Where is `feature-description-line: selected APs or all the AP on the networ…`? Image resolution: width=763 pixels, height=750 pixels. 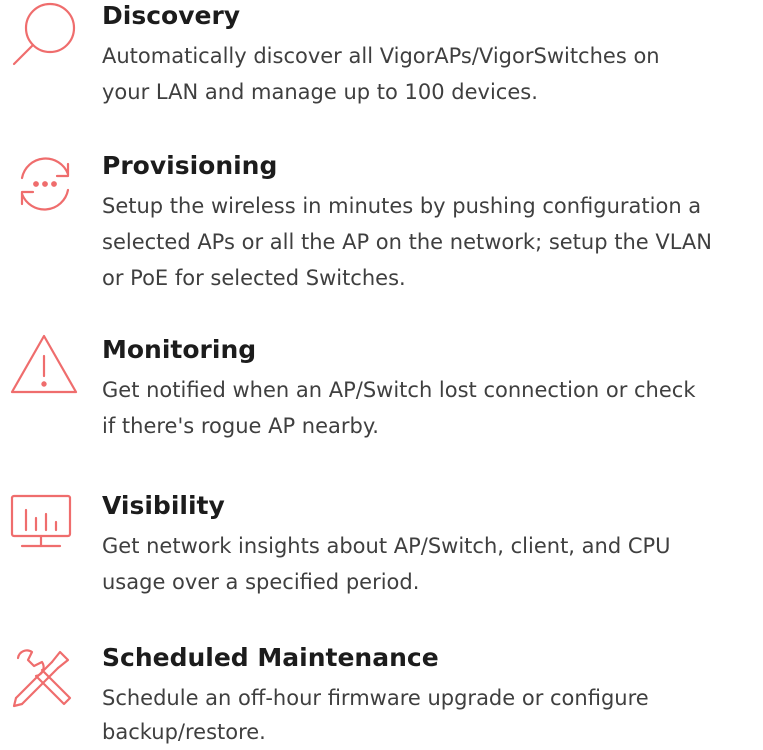
feature-description-line: selected APs or all the AP on the networ… is located at coordinates (407, 242).